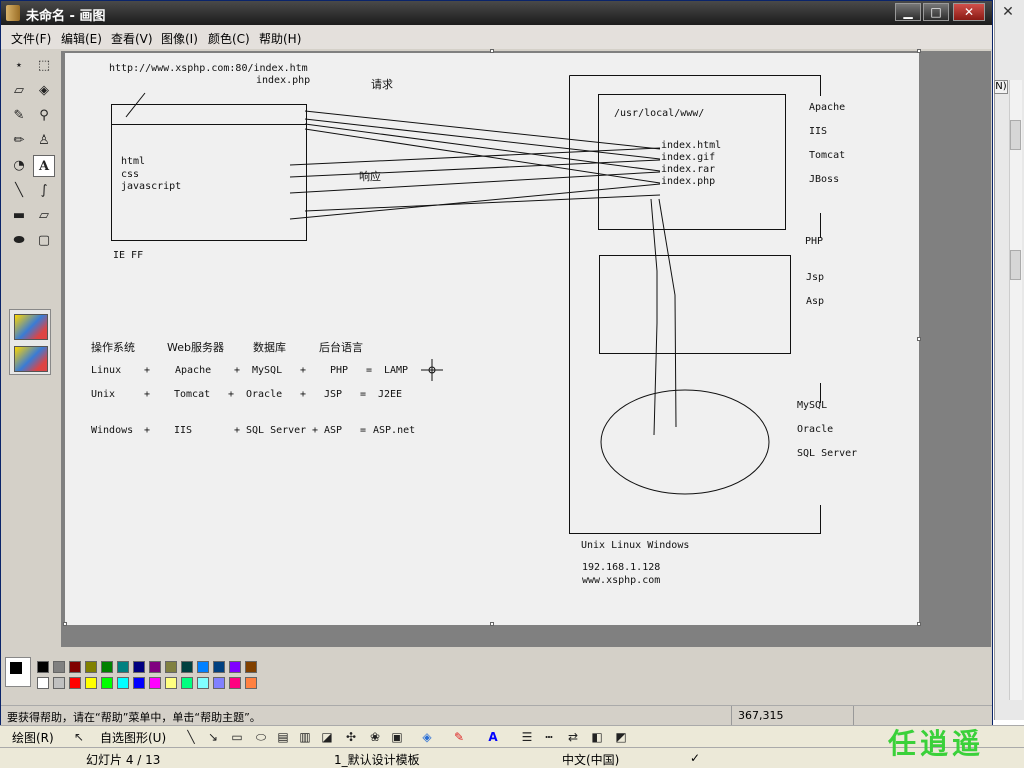  Describe the element at coordinates (79, 737) in the screenshot. I see `select-arrow-icon: ↖` at that location.